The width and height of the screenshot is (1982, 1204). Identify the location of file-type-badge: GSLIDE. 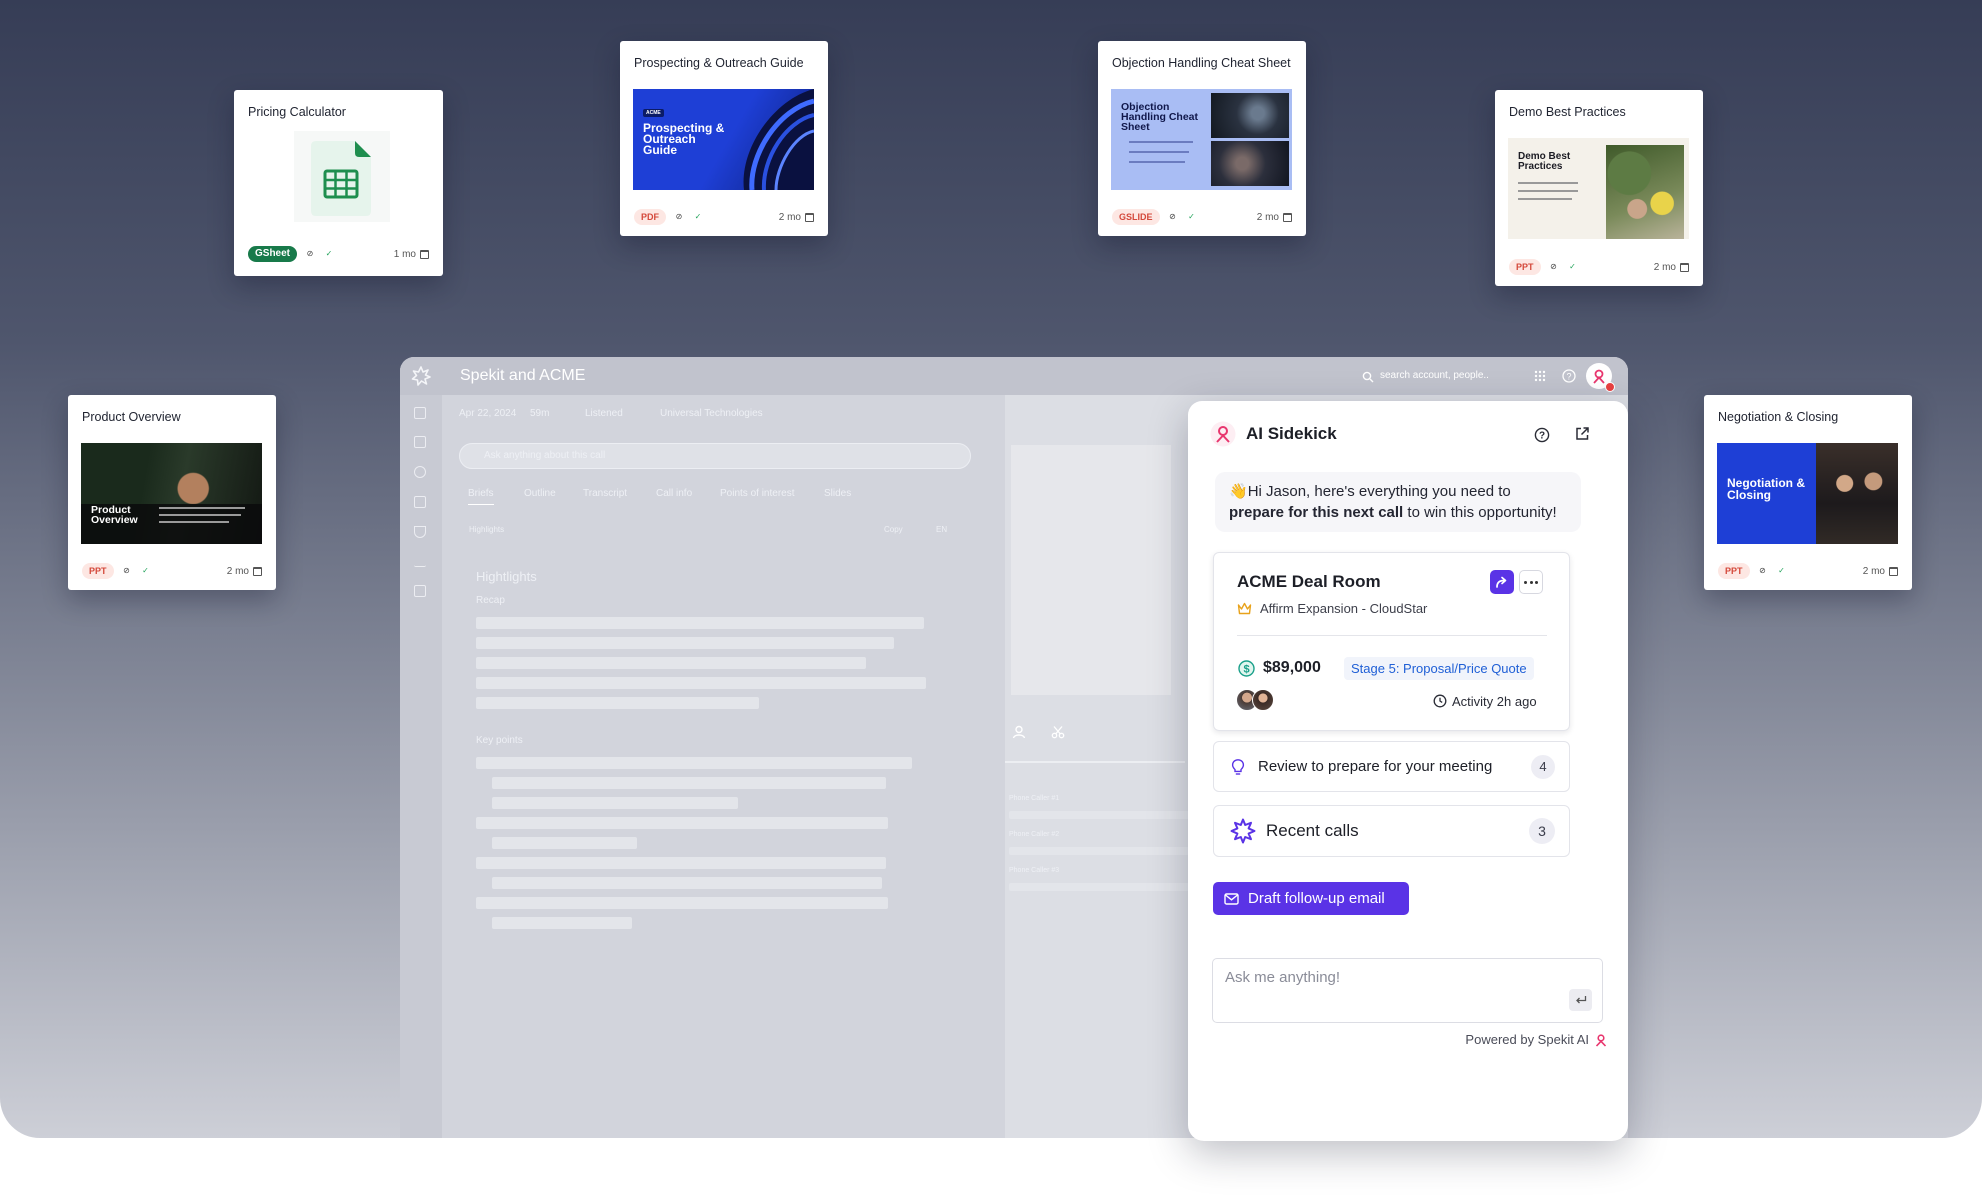
(1136, 217).